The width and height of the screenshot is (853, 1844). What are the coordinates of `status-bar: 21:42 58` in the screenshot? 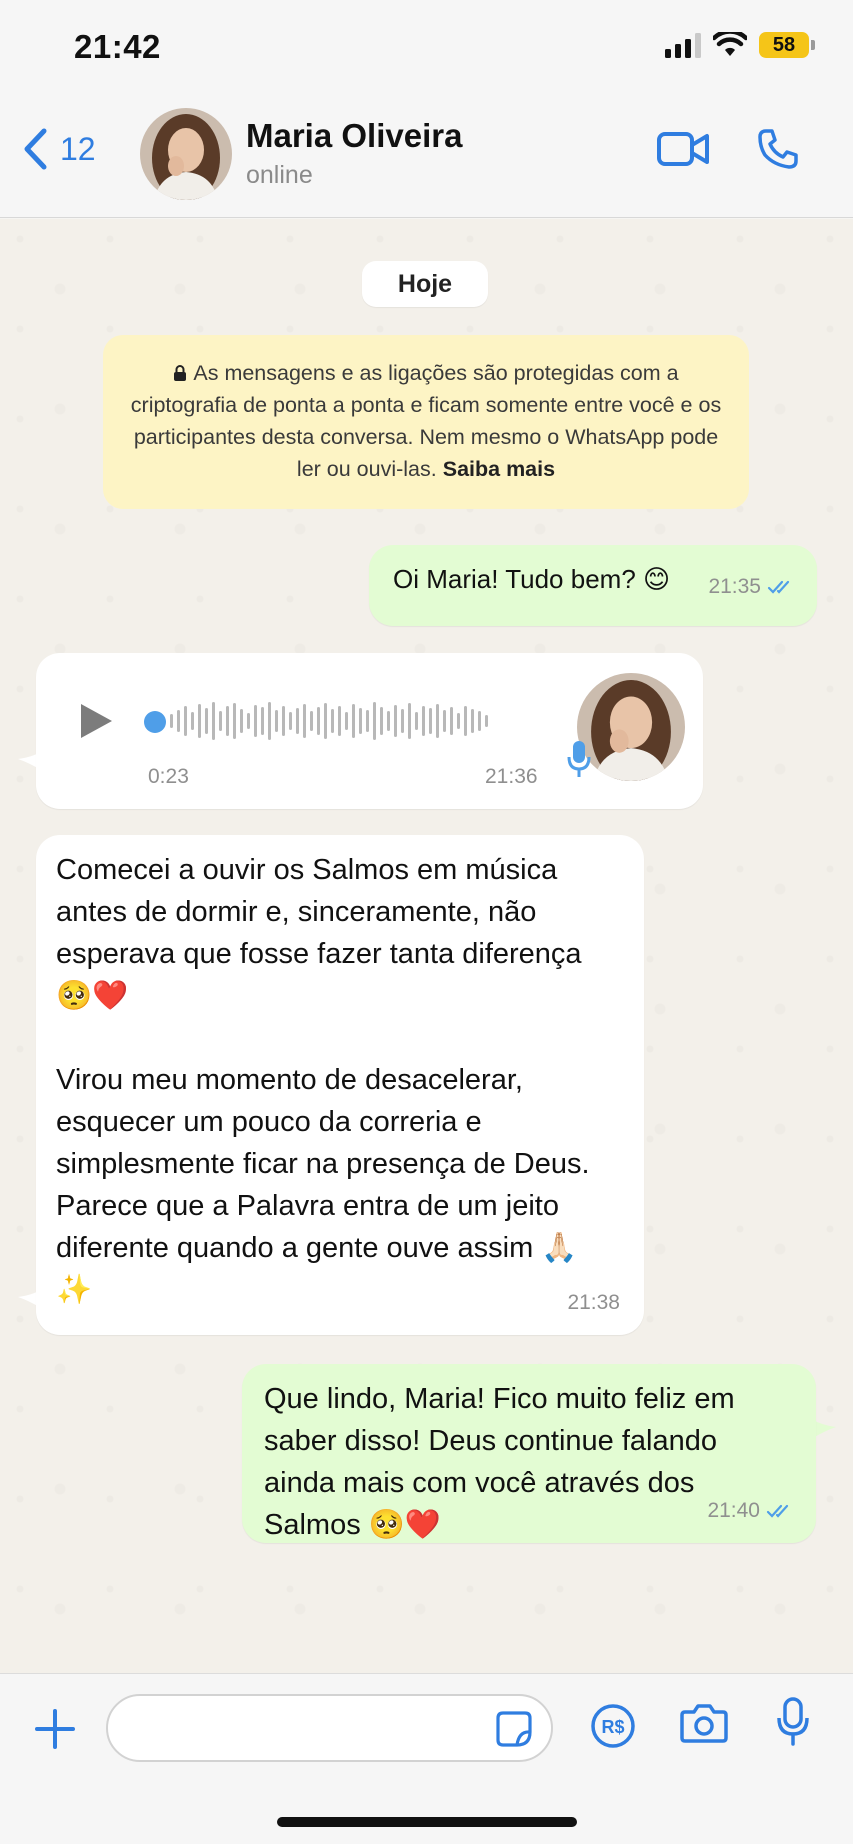 It's located at (426, 47).